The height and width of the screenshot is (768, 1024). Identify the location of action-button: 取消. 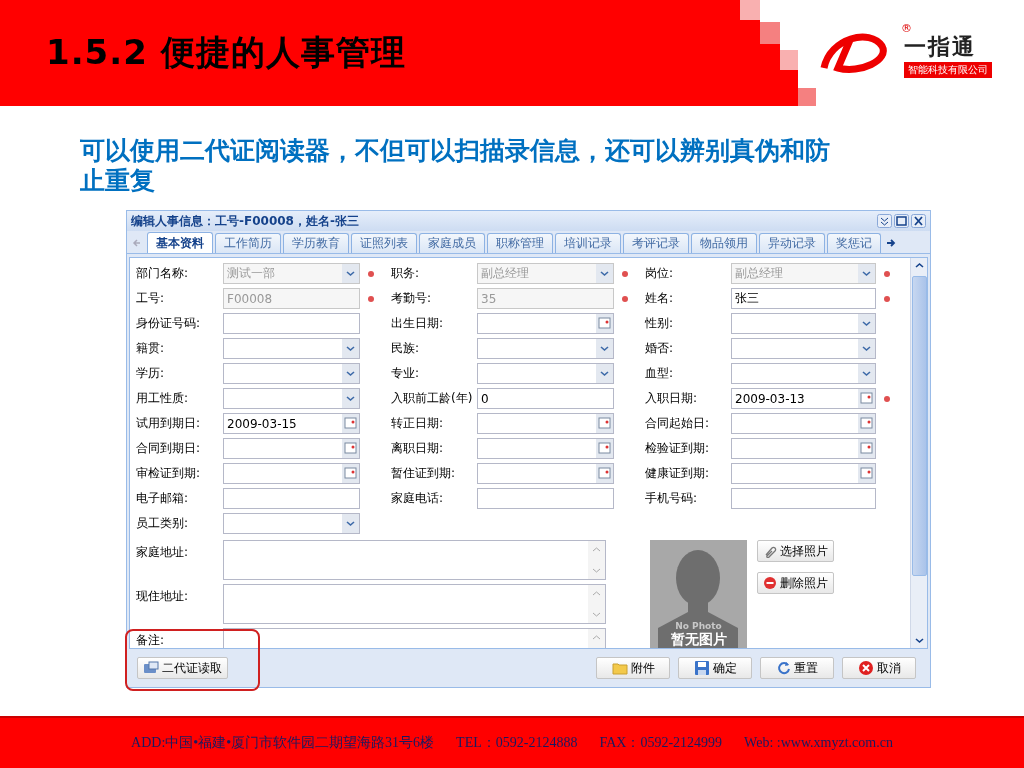
(879, 668).